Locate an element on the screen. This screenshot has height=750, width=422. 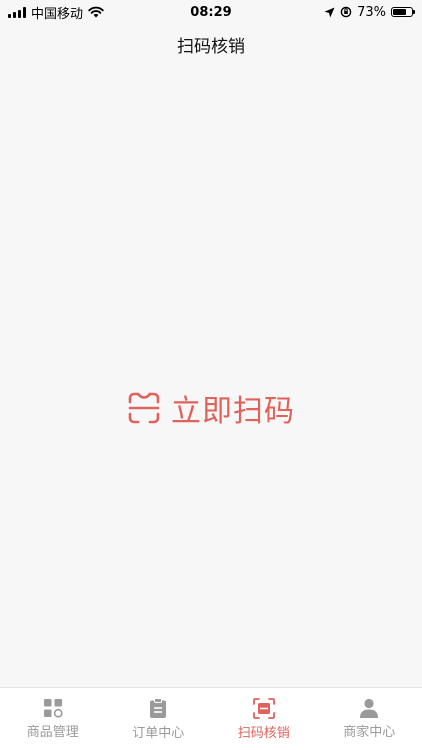
tab-label: 扫码核销 is located at coordinates (263, 733).